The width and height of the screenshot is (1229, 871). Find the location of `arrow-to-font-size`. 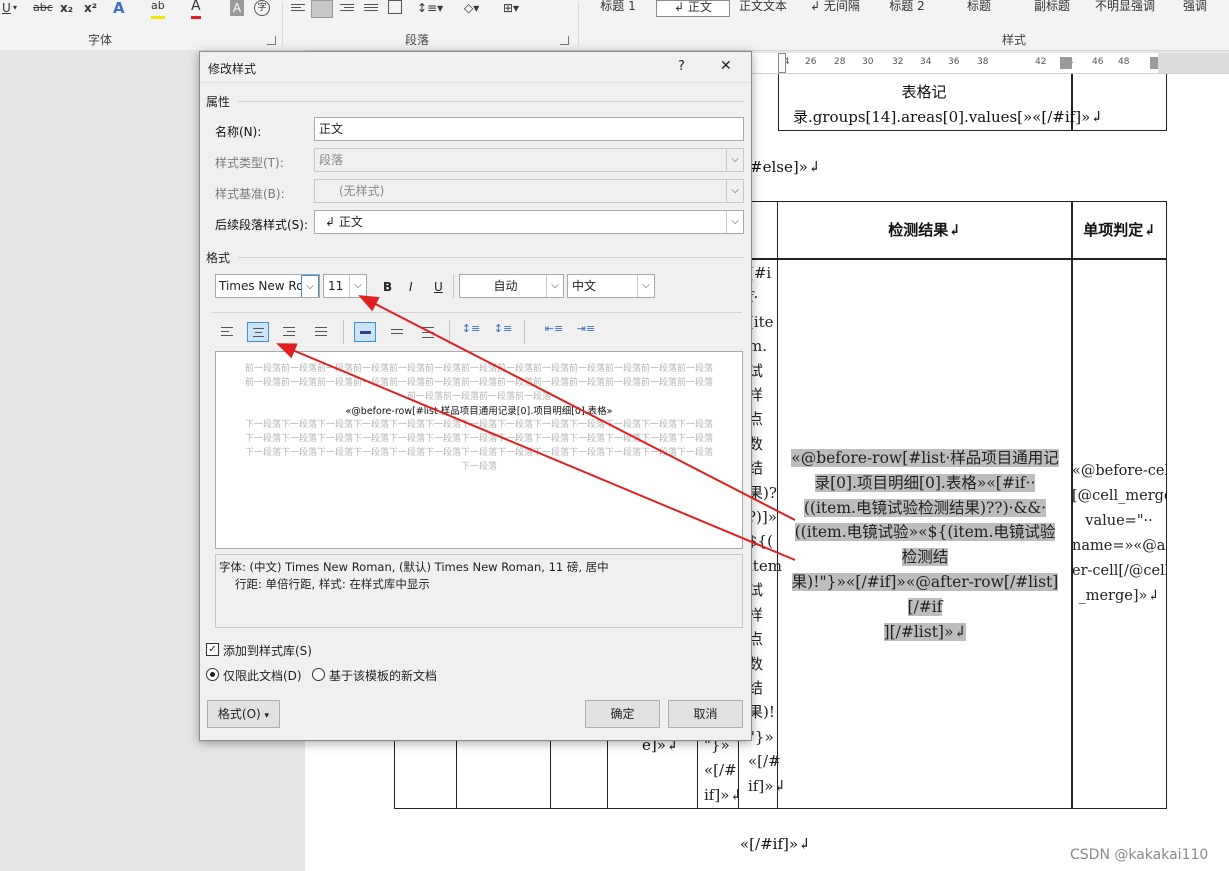

arrow-to-font-size is located at coordinates (577, 408).